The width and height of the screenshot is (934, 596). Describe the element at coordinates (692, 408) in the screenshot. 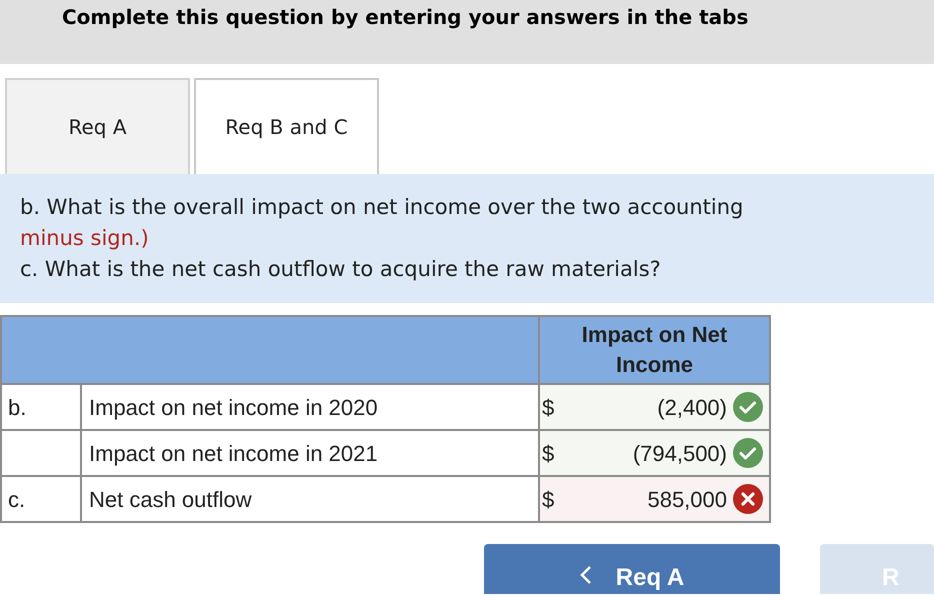

I see `answer-value: (2,400)` at that location.